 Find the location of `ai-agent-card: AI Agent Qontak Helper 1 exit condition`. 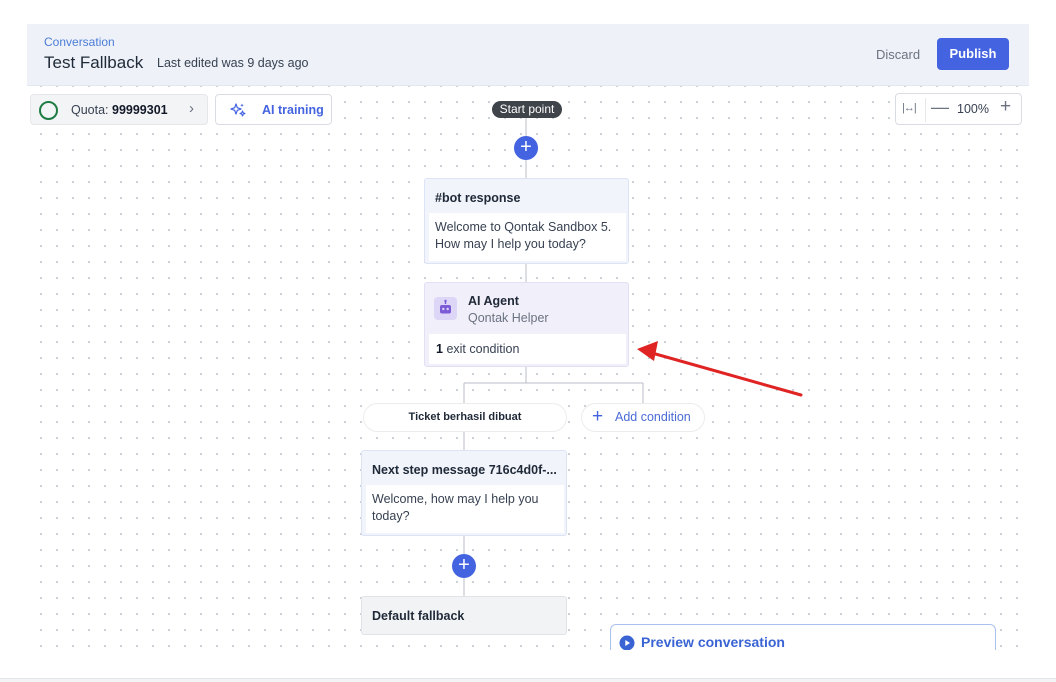

ai-agent-card: AI Agent Qontak Helper 1 exit condition is located at coordinates (526, 324).